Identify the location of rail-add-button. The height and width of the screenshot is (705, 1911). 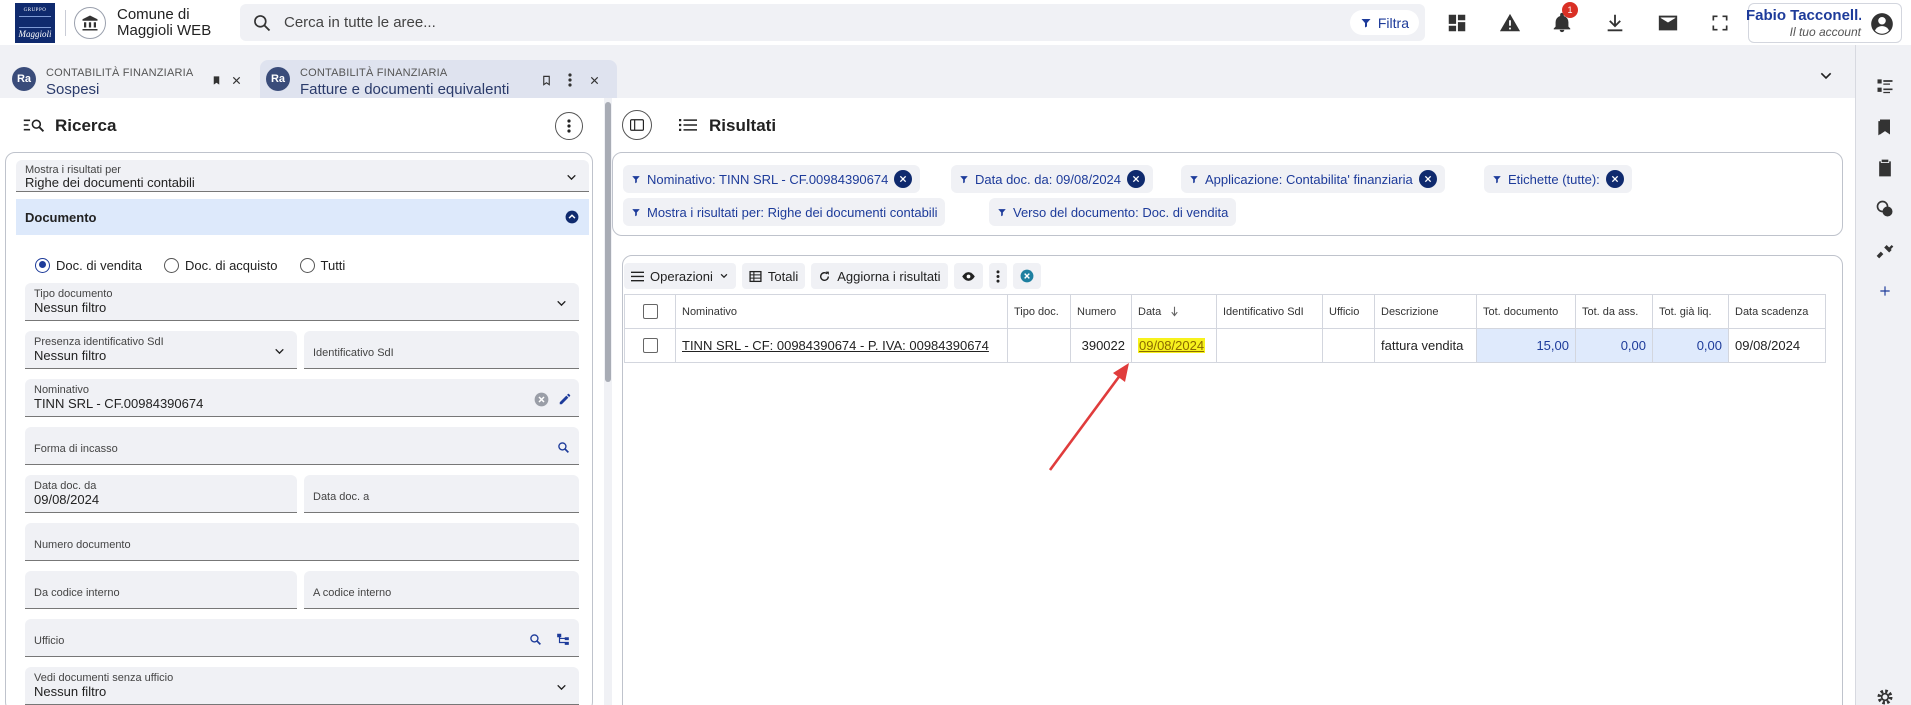
(1885, 291).